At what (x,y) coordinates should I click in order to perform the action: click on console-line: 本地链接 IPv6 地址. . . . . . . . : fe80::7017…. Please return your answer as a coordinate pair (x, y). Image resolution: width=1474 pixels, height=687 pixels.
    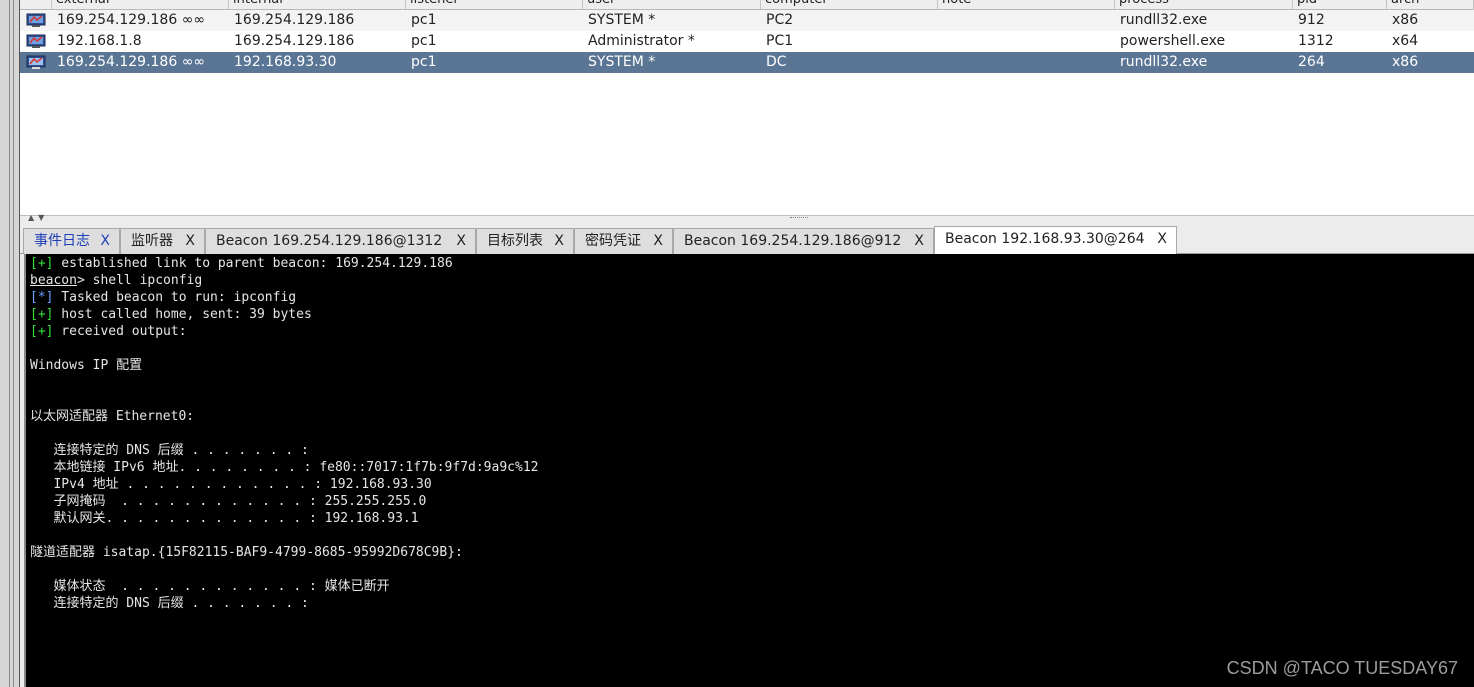
    Looking at the image, I should click on (284, 467).